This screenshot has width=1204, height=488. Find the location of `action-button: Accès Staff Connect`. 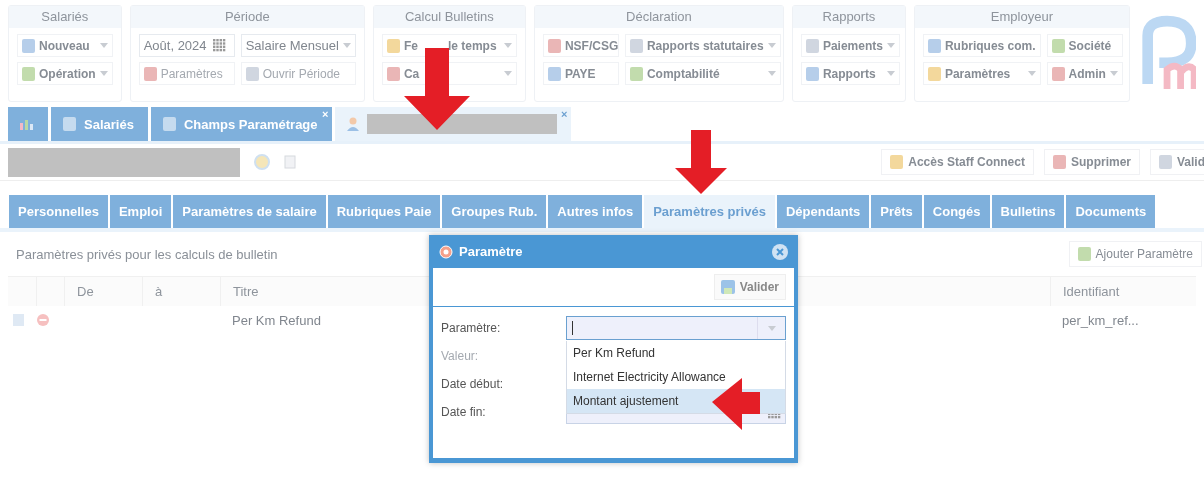

action-button: Accès Staff Connect is located at coordinates (957, 162).